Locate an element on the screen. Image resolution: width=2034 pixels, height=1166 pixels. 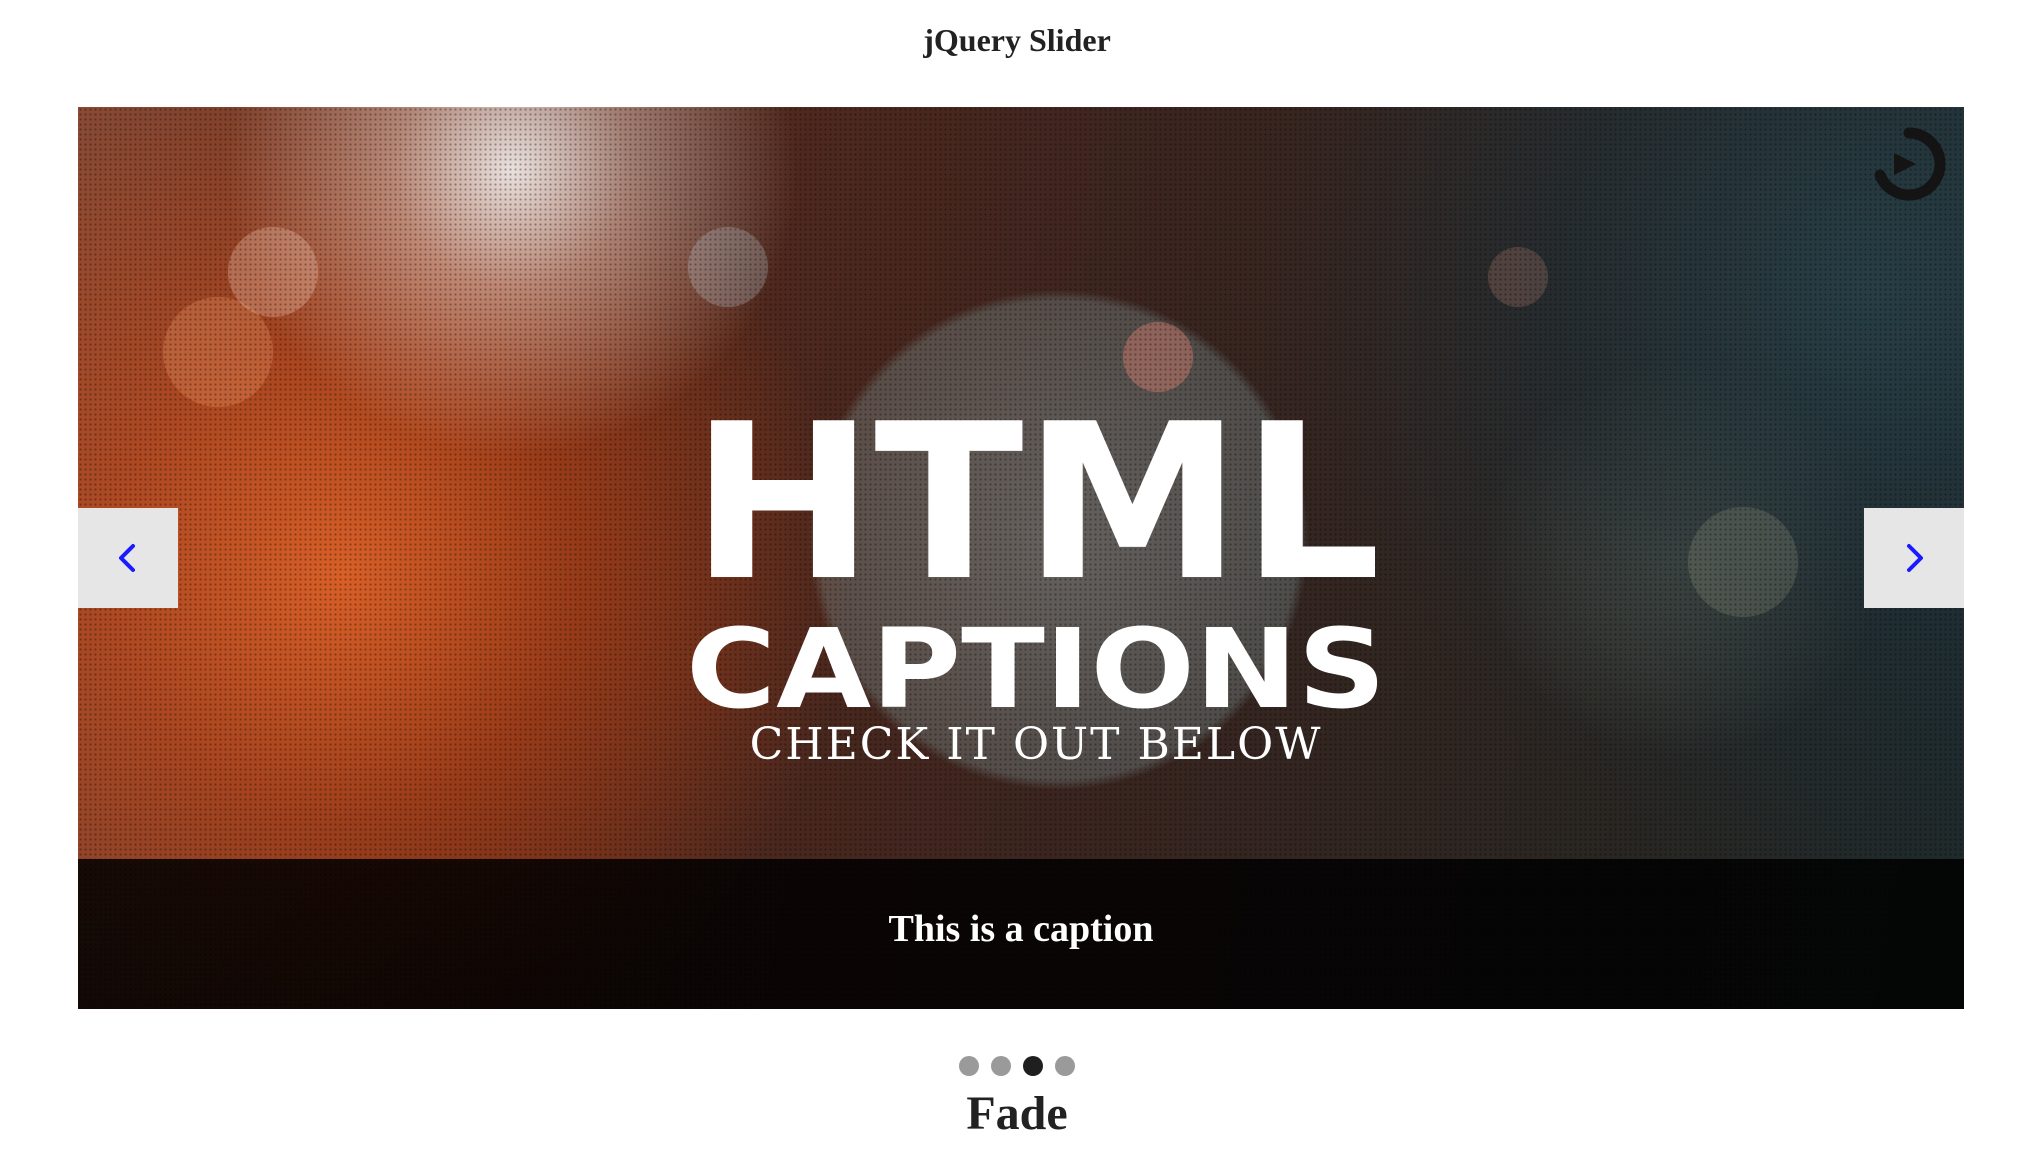
slide-heading-line1: HTML is located at coordinates (1036, 512).